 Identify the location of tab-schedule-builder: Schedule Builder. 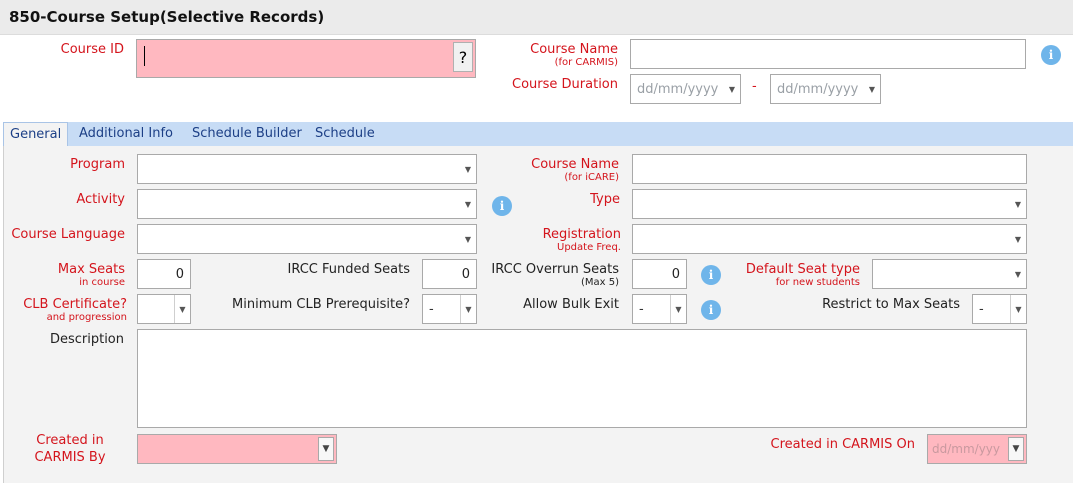
(247, 134).